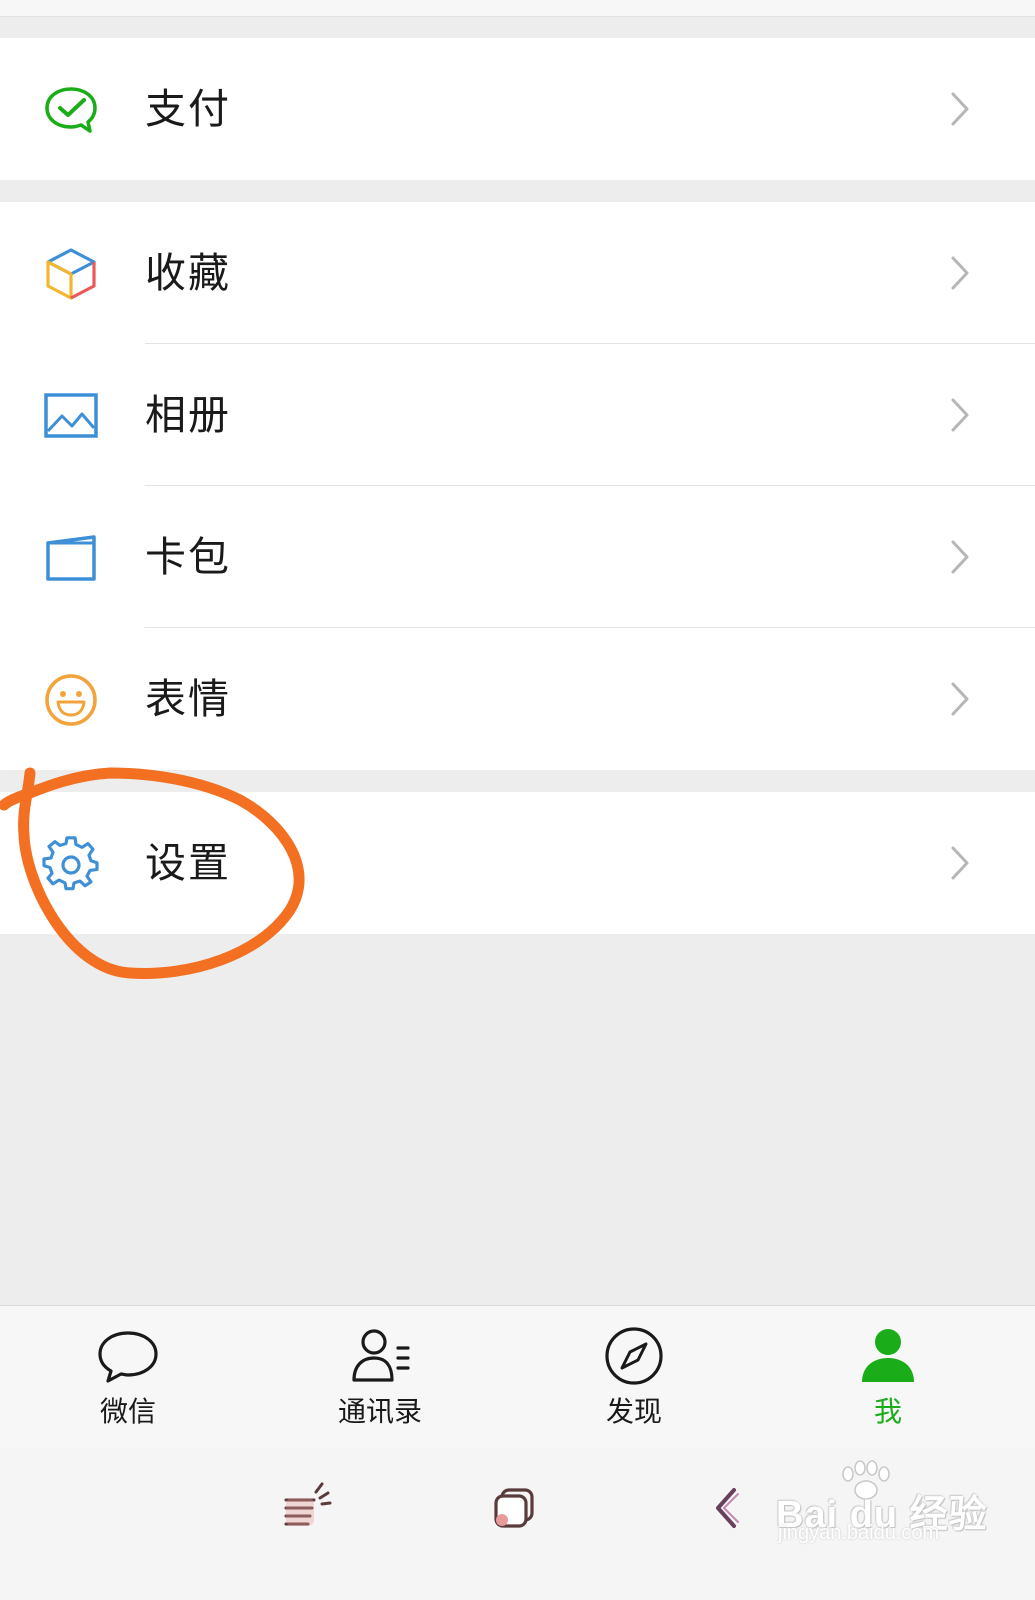  Describe the element at coordinates (71, 700) in the screenshot. I see `smiley-face-icon` at that location.